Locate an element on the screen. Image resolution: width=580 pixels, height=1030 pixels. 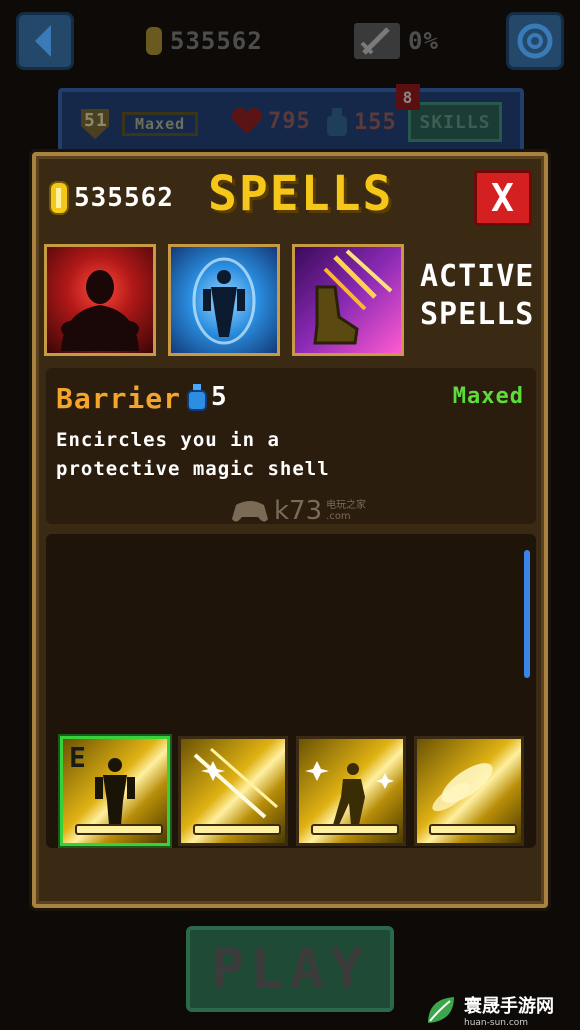
leaf-logo-icon is located at coordinates (441, 1010).